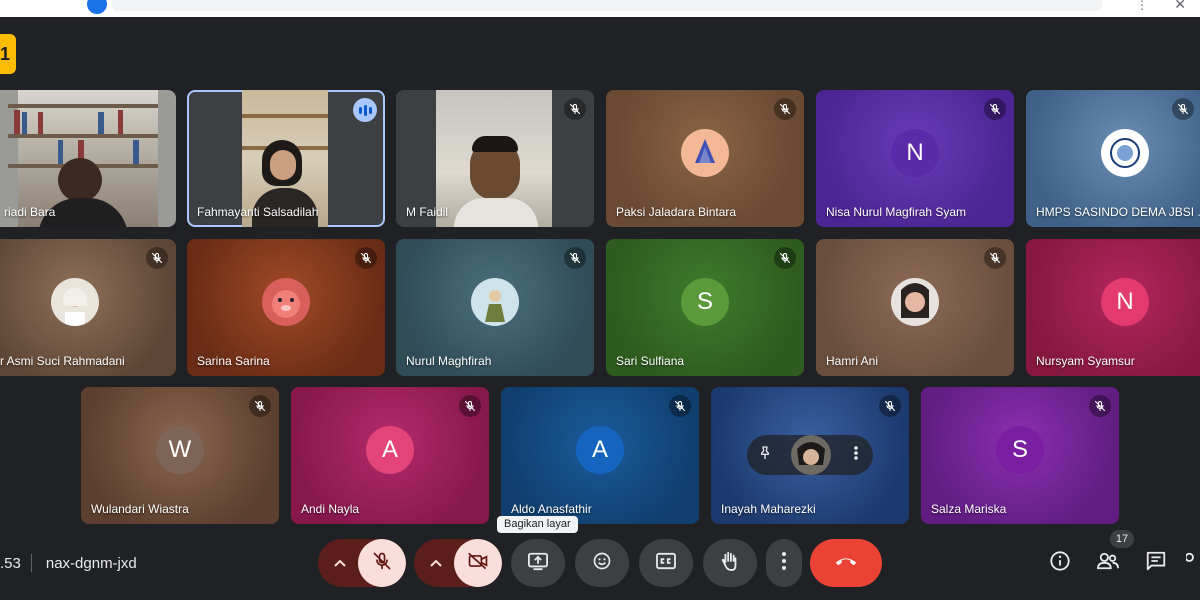  I want to click on captions-icon, so click(666, 563).